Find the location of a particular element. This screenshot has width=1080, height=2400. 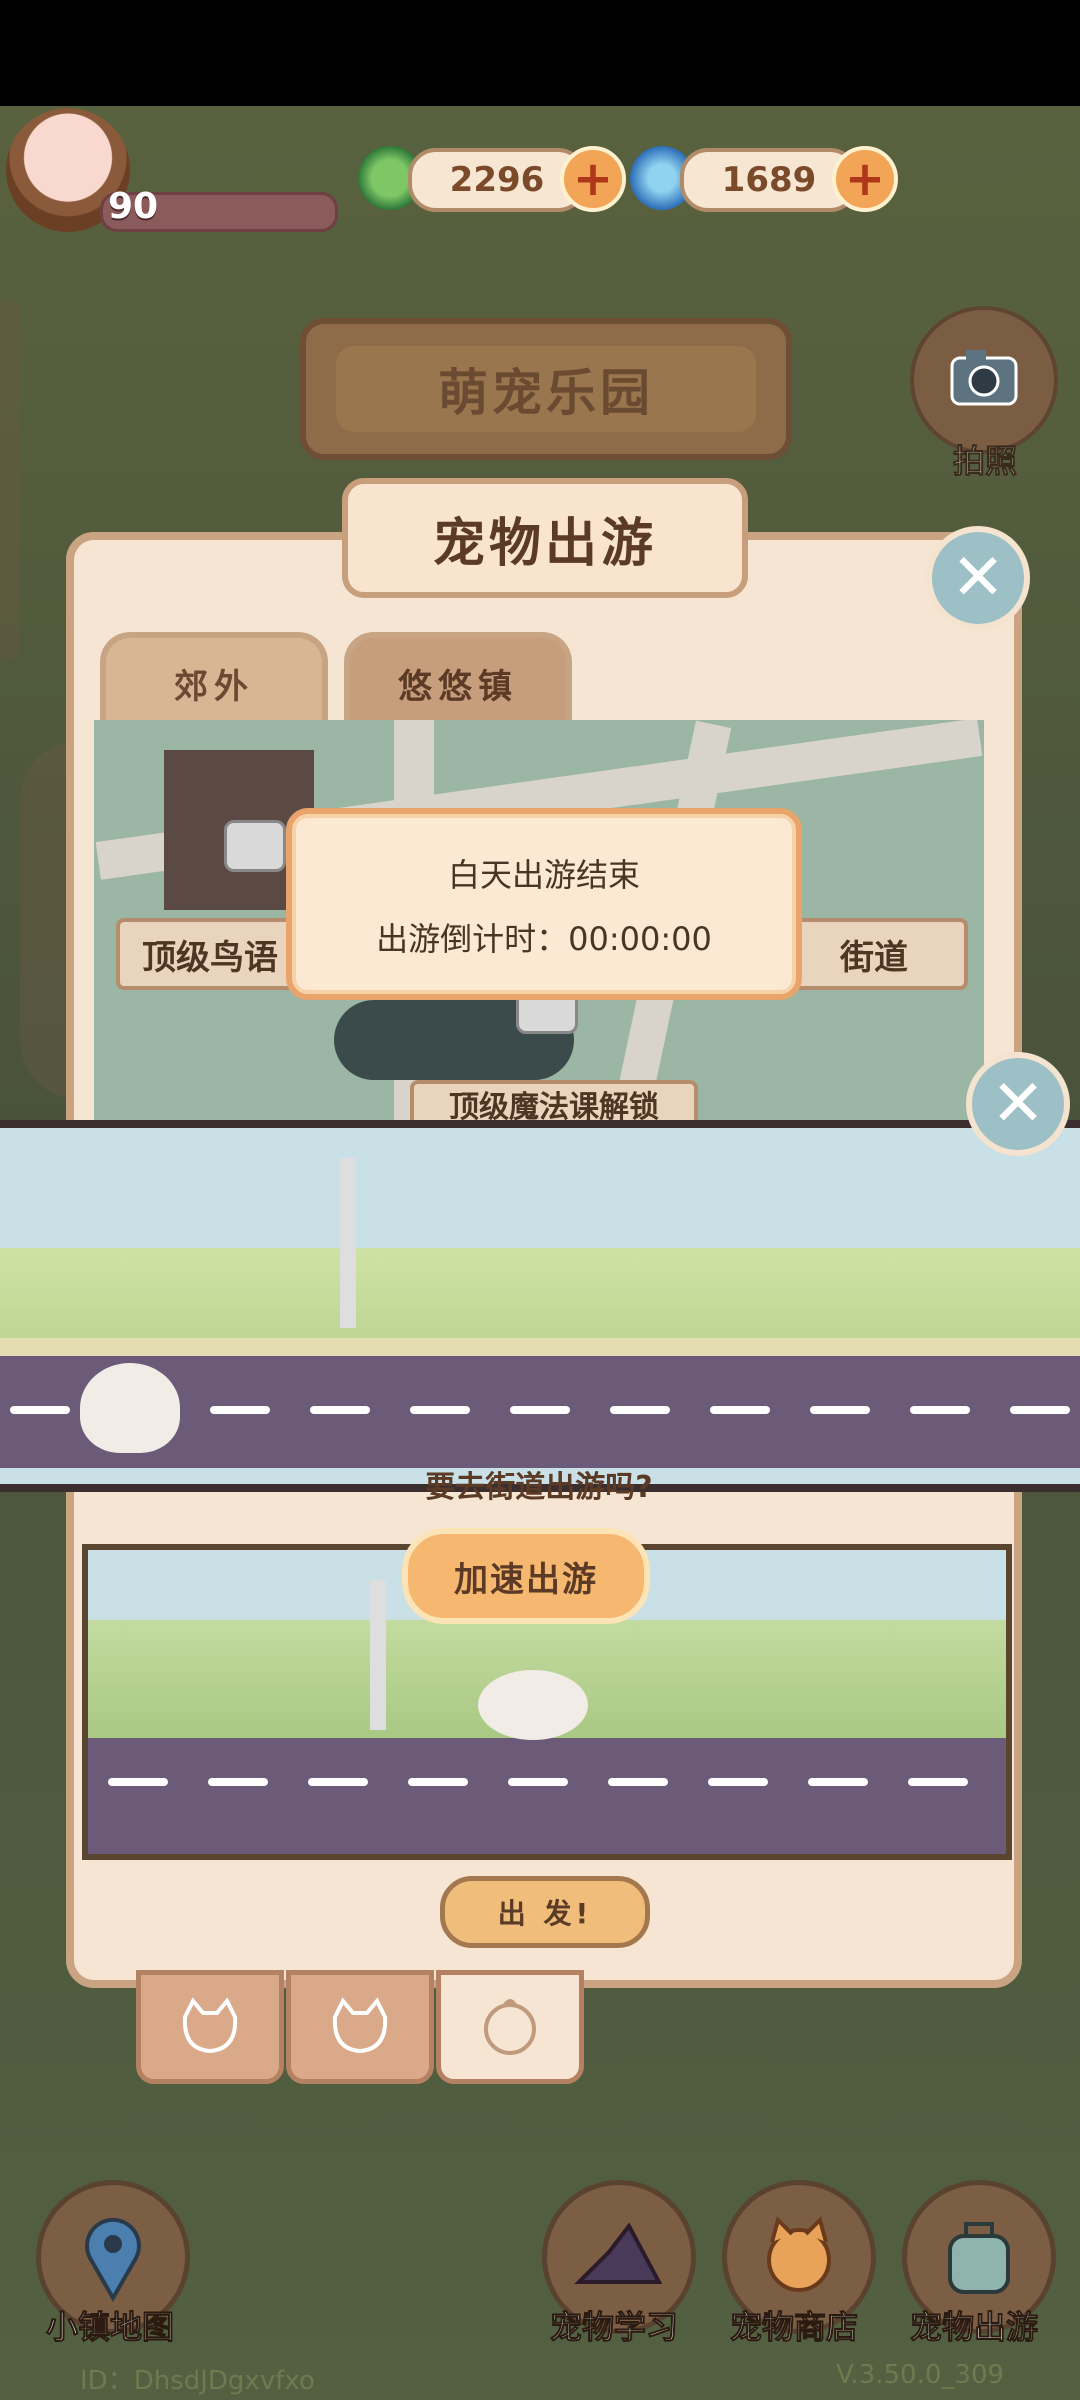

road is located at coordinates (547, 1796).